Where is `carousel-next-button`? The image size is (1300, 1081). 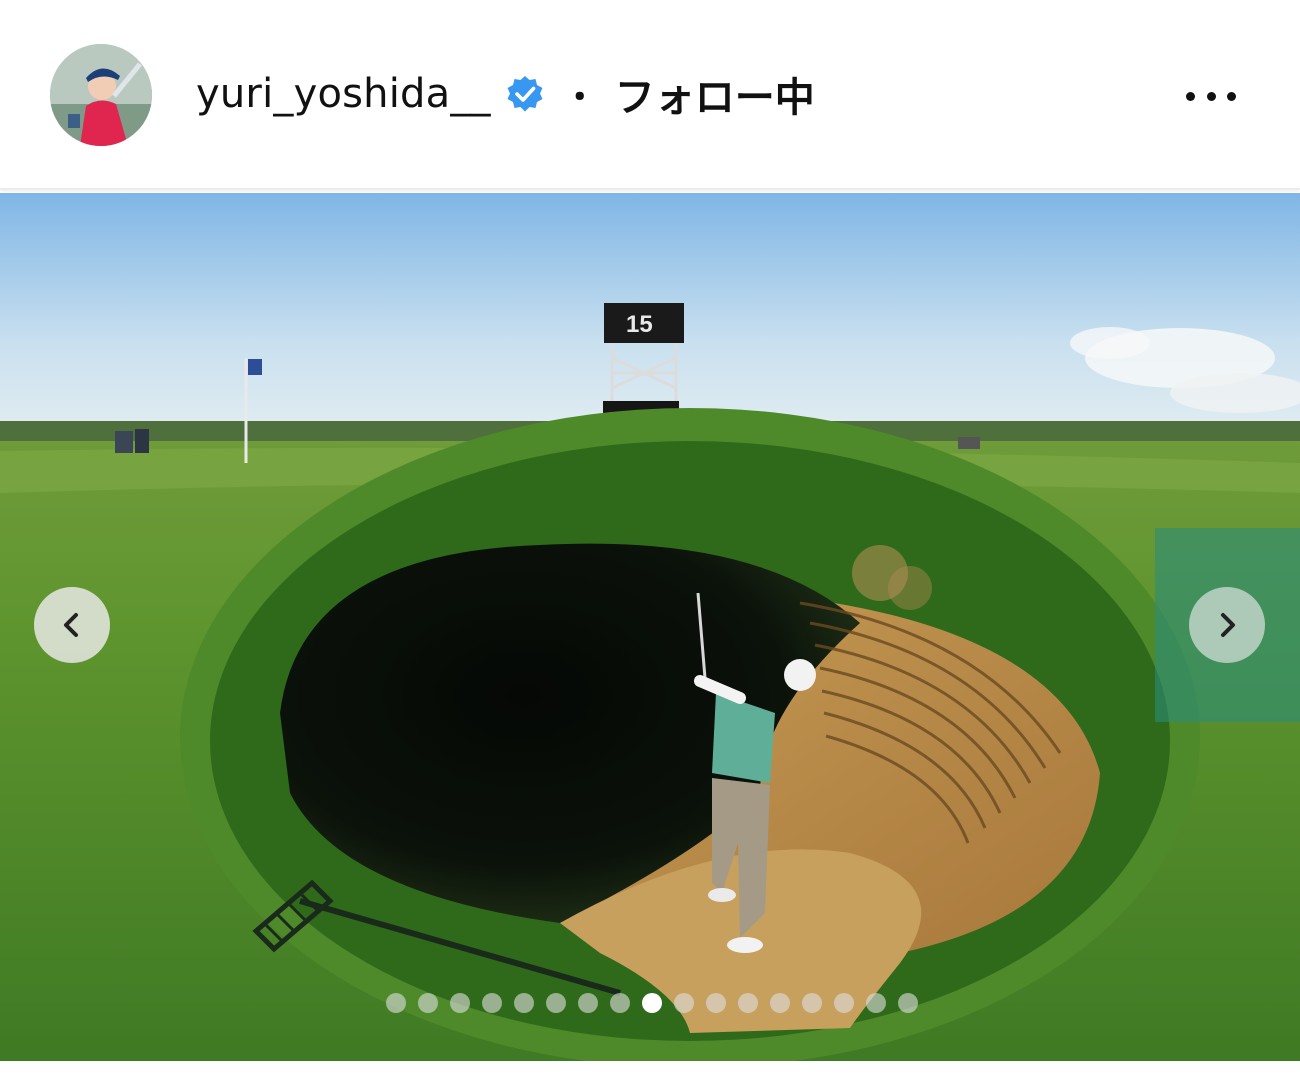
carousel-next-button is located at coordinates (1227, 625).